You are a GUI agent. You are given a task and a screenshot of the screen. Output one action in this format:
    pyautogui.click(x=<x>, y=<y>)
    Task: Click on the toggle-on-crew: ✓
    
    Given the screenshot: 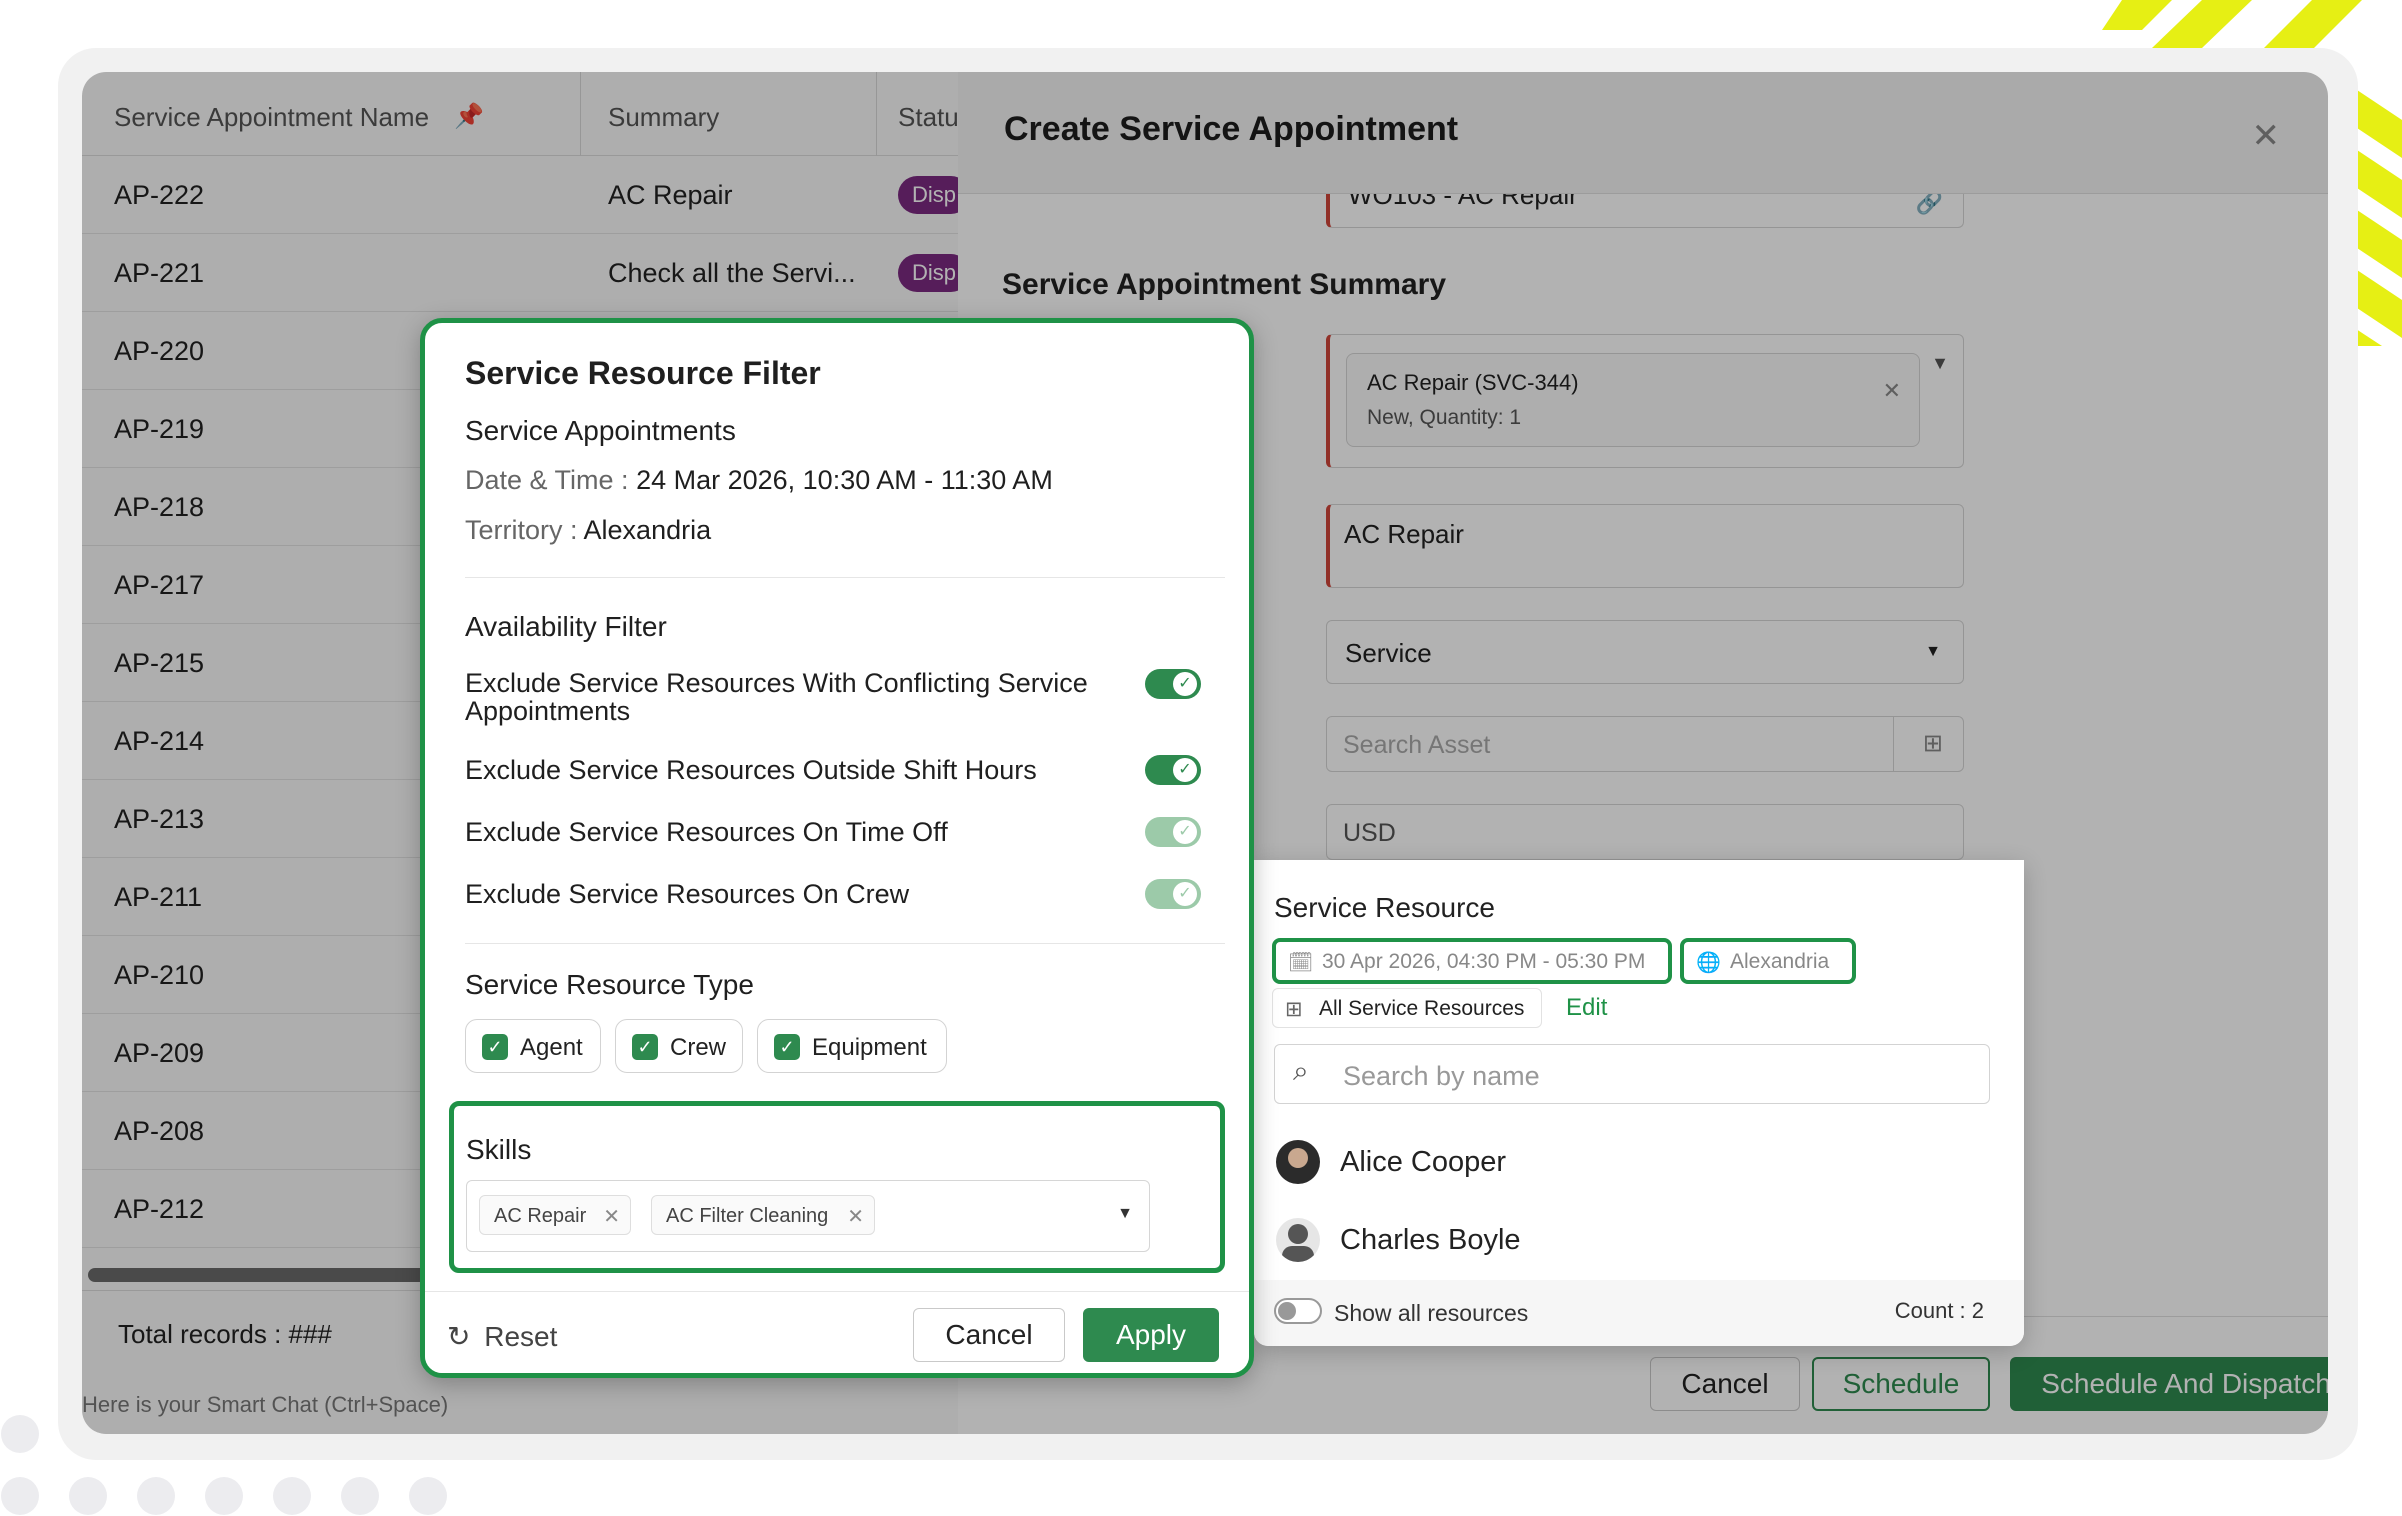 What is the action you would take?
    pyautogui.click(x=1173, y=894)
    